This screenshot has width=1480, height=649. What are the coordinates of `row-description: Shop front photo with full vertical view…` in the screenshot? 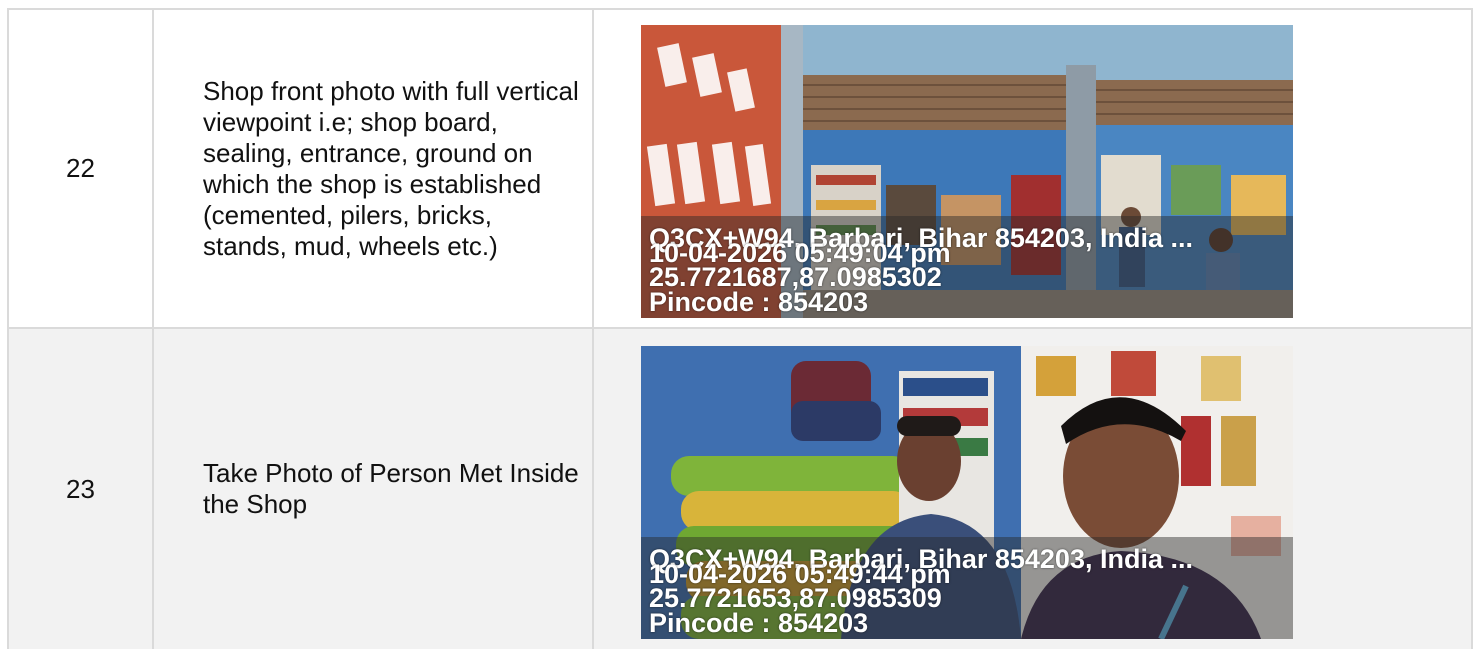 It's located at (374, 168).